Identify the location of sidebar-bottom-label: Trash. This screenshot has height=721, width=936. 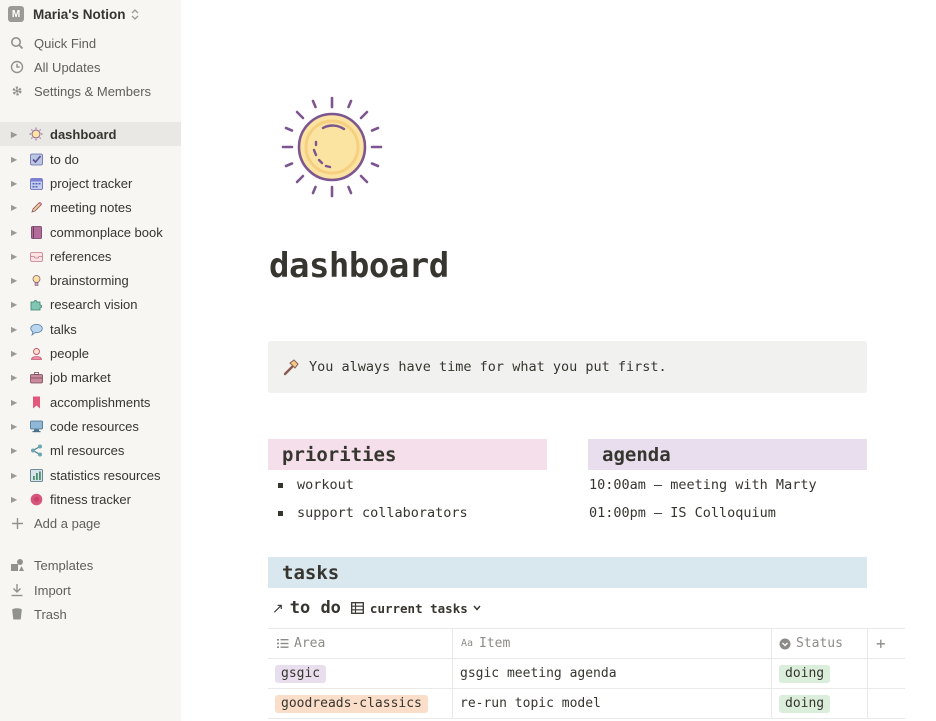
(50, 614).